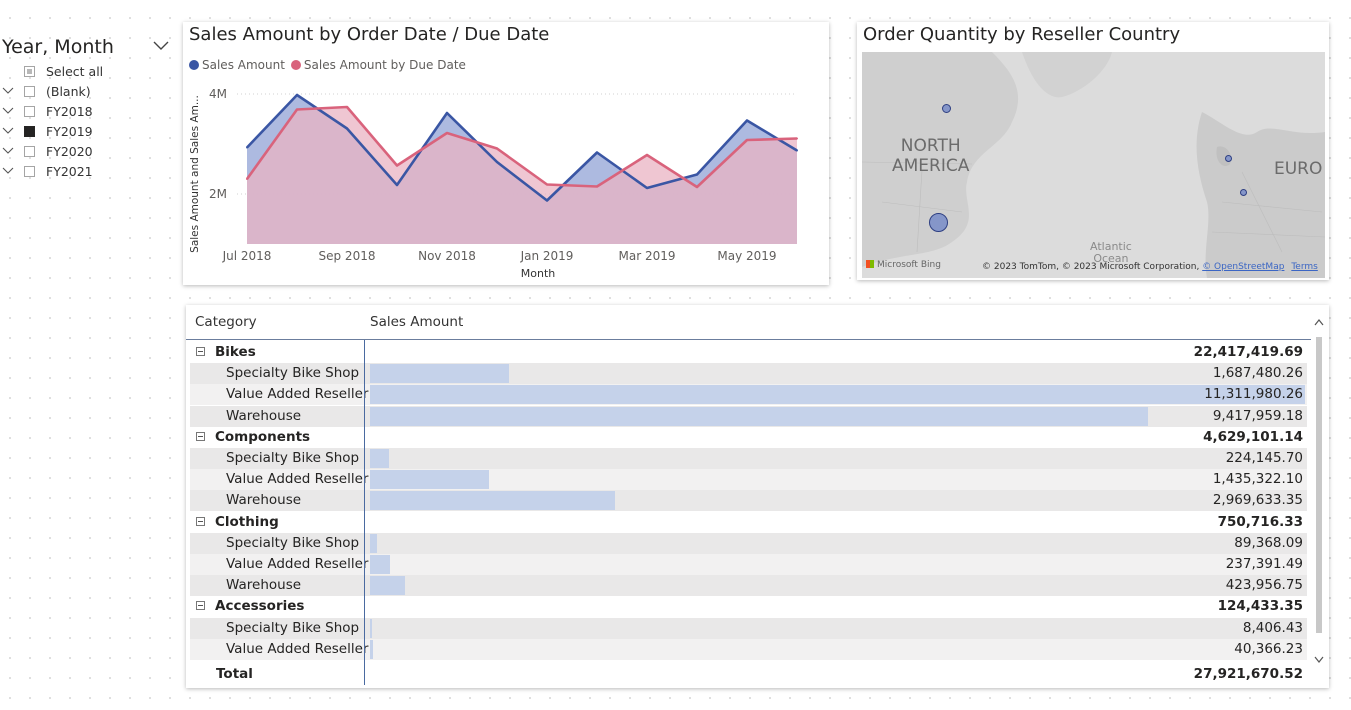 This screenshot has width=1351, height=710. Describe the element at coordinates (218, 94) in the screenshot. I see `y-tick-label: 4M` at that location.